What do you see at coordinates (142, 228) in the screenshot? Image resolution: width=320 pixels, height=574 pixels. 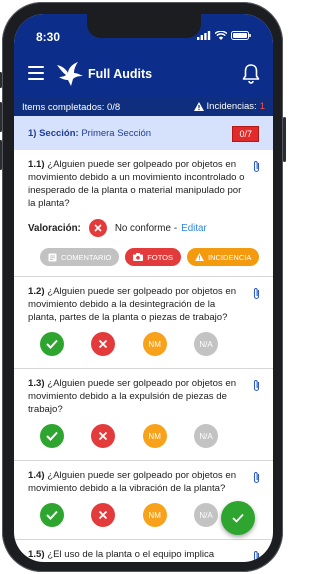 I see `valoracion-value: No conforme` at bounding box center [142, 228].